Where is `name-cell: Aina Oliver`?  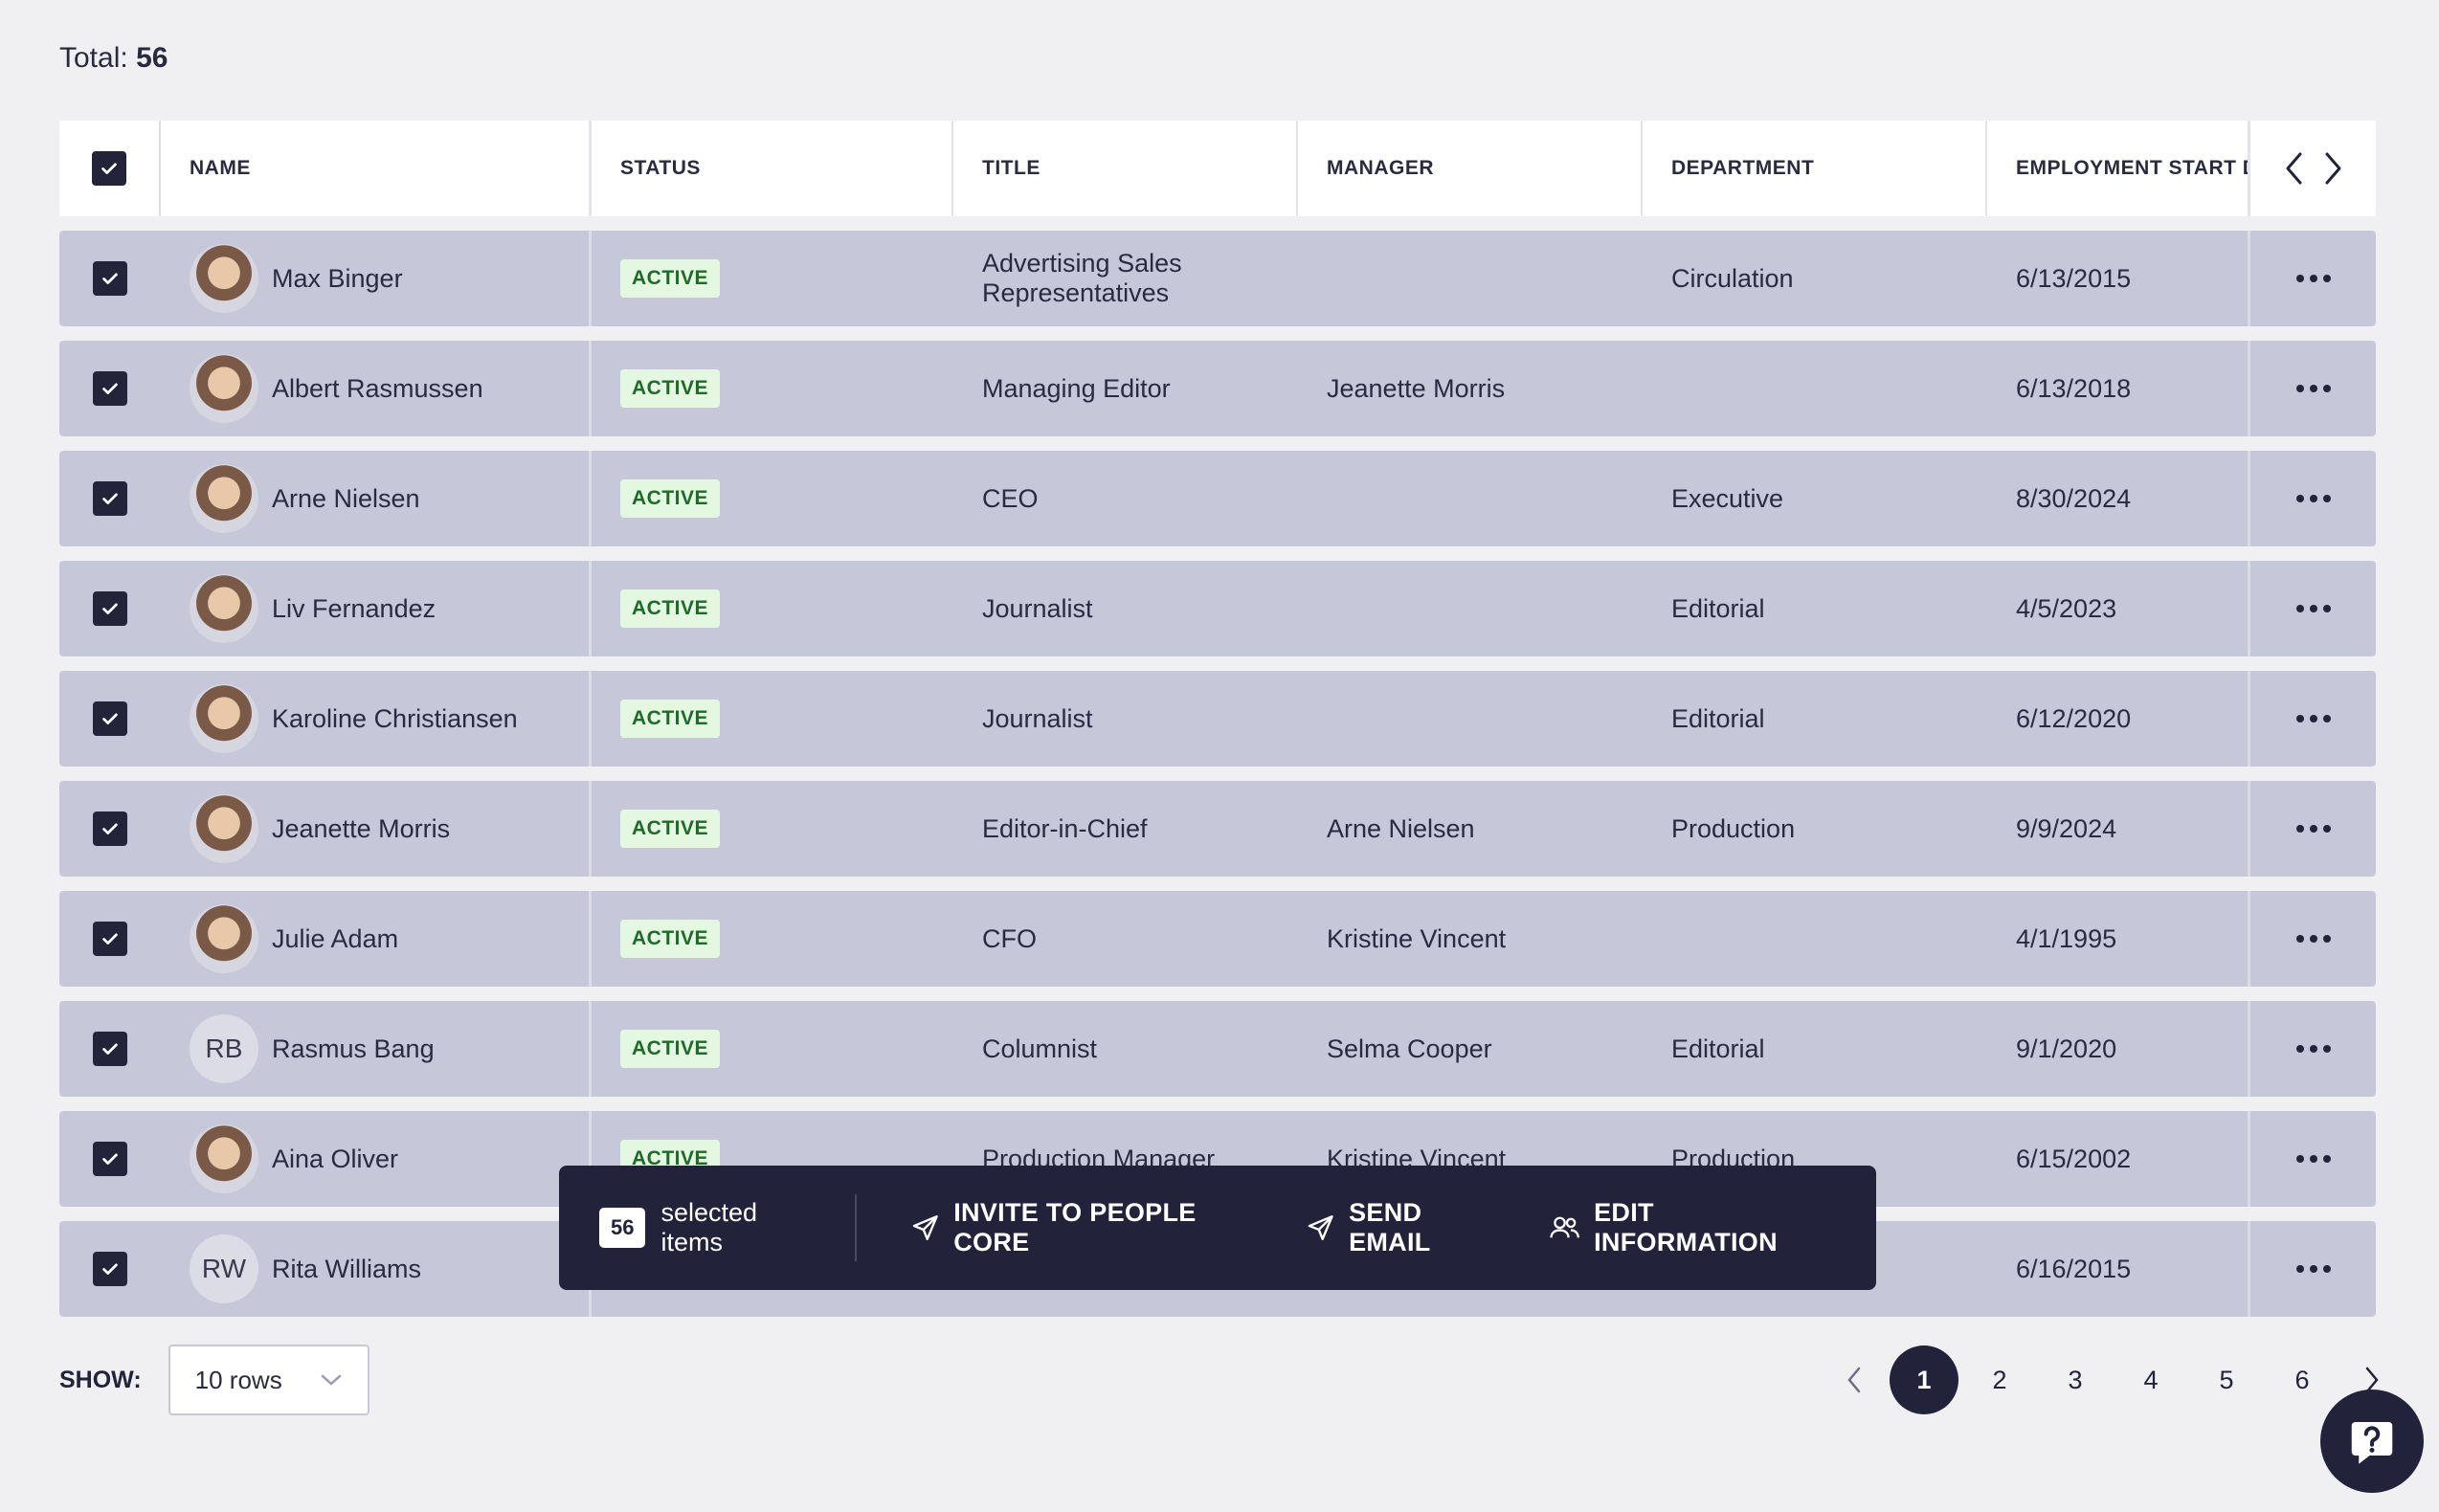
name-cell: Aina Oliver is located at coordinates (377, 1159).